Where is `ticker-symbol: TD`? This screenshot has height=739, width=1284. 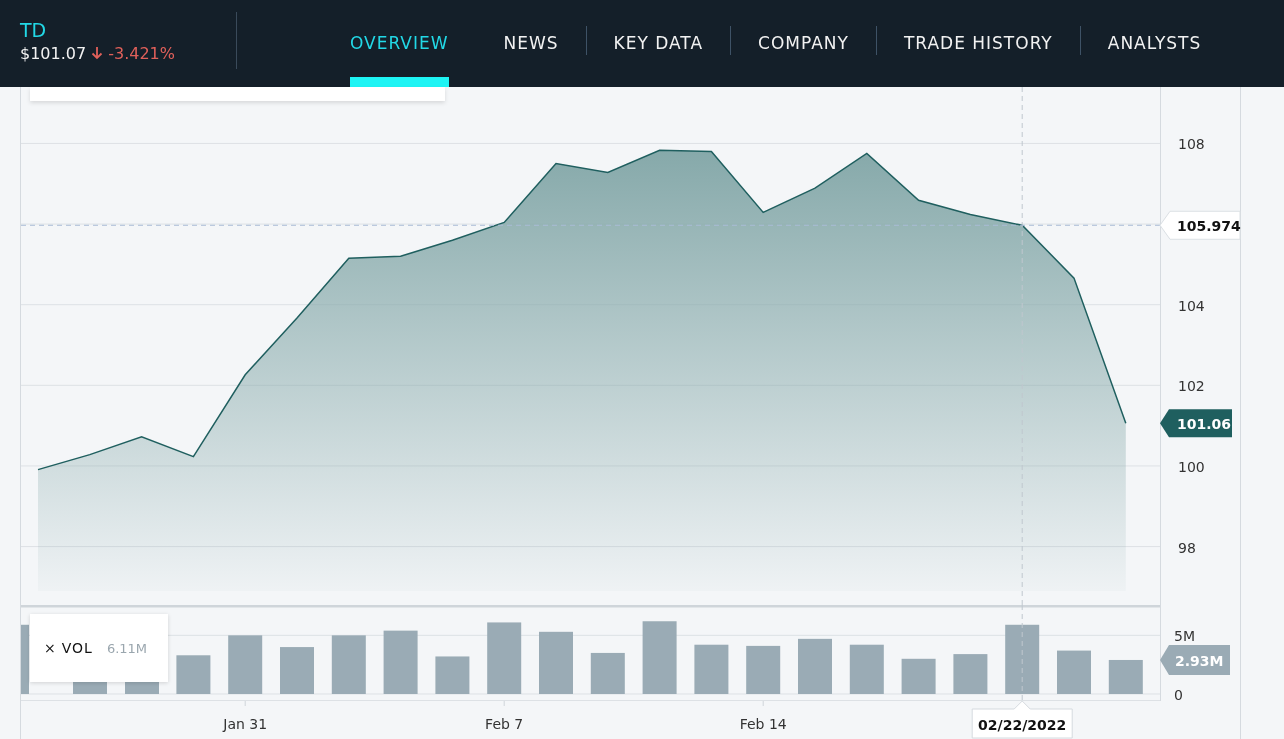
ticker-symbol: TD is located at coordinates (34, 29).